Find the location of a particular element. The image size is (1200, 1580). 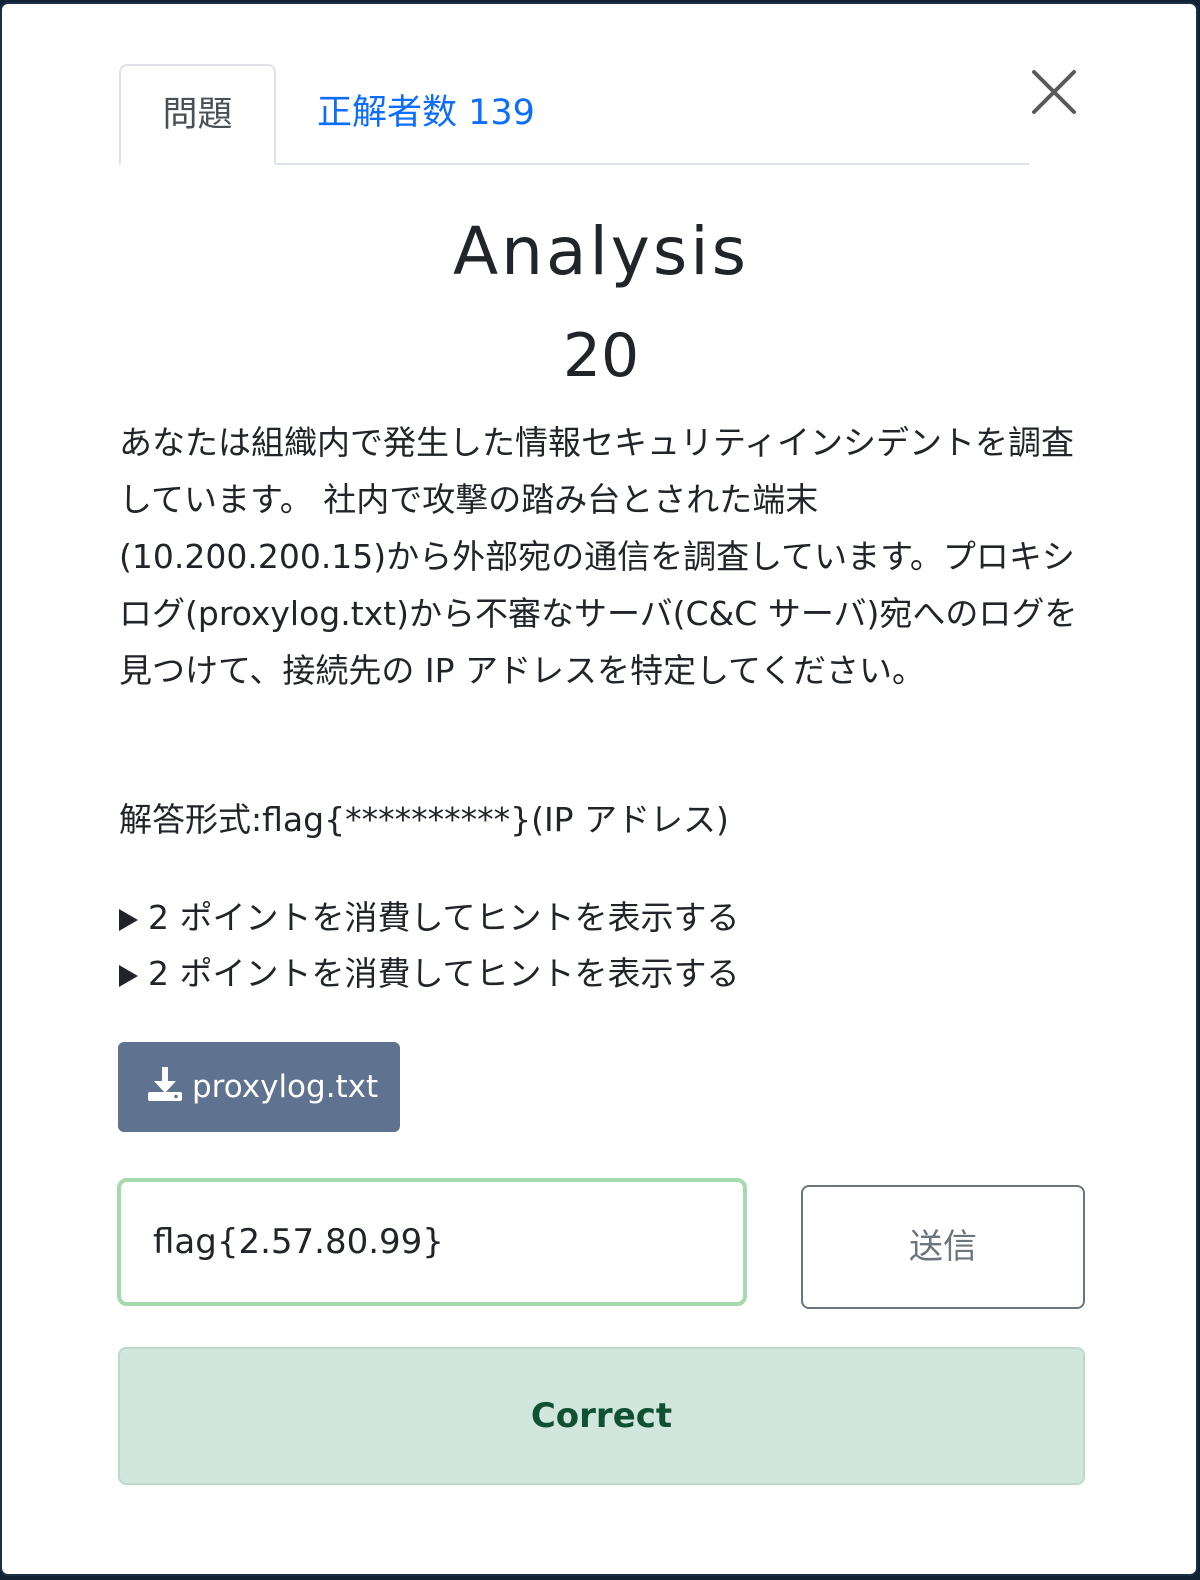

hint-toggle-1: 2 ポイントを消費してヒントを表示する is located at coordinates (429, 918).